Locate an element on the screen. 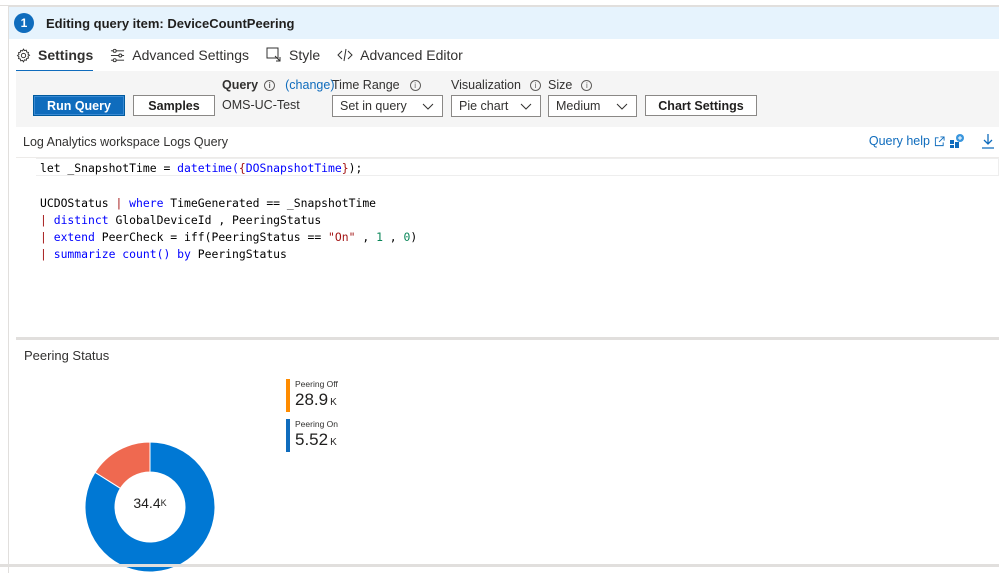 This screenshot has height=573, width=999. tab-advanced-editor-label: Advanced Editor is located at coordinates (411, 55).